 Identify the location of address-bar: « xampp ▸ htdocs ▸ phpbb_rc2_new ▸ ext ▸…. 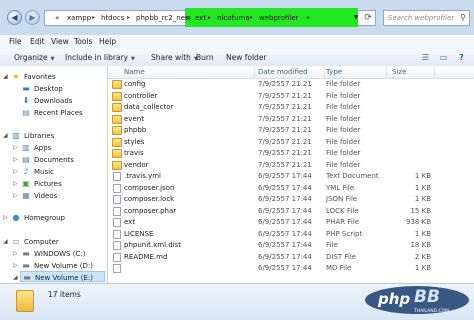
(210, 17).